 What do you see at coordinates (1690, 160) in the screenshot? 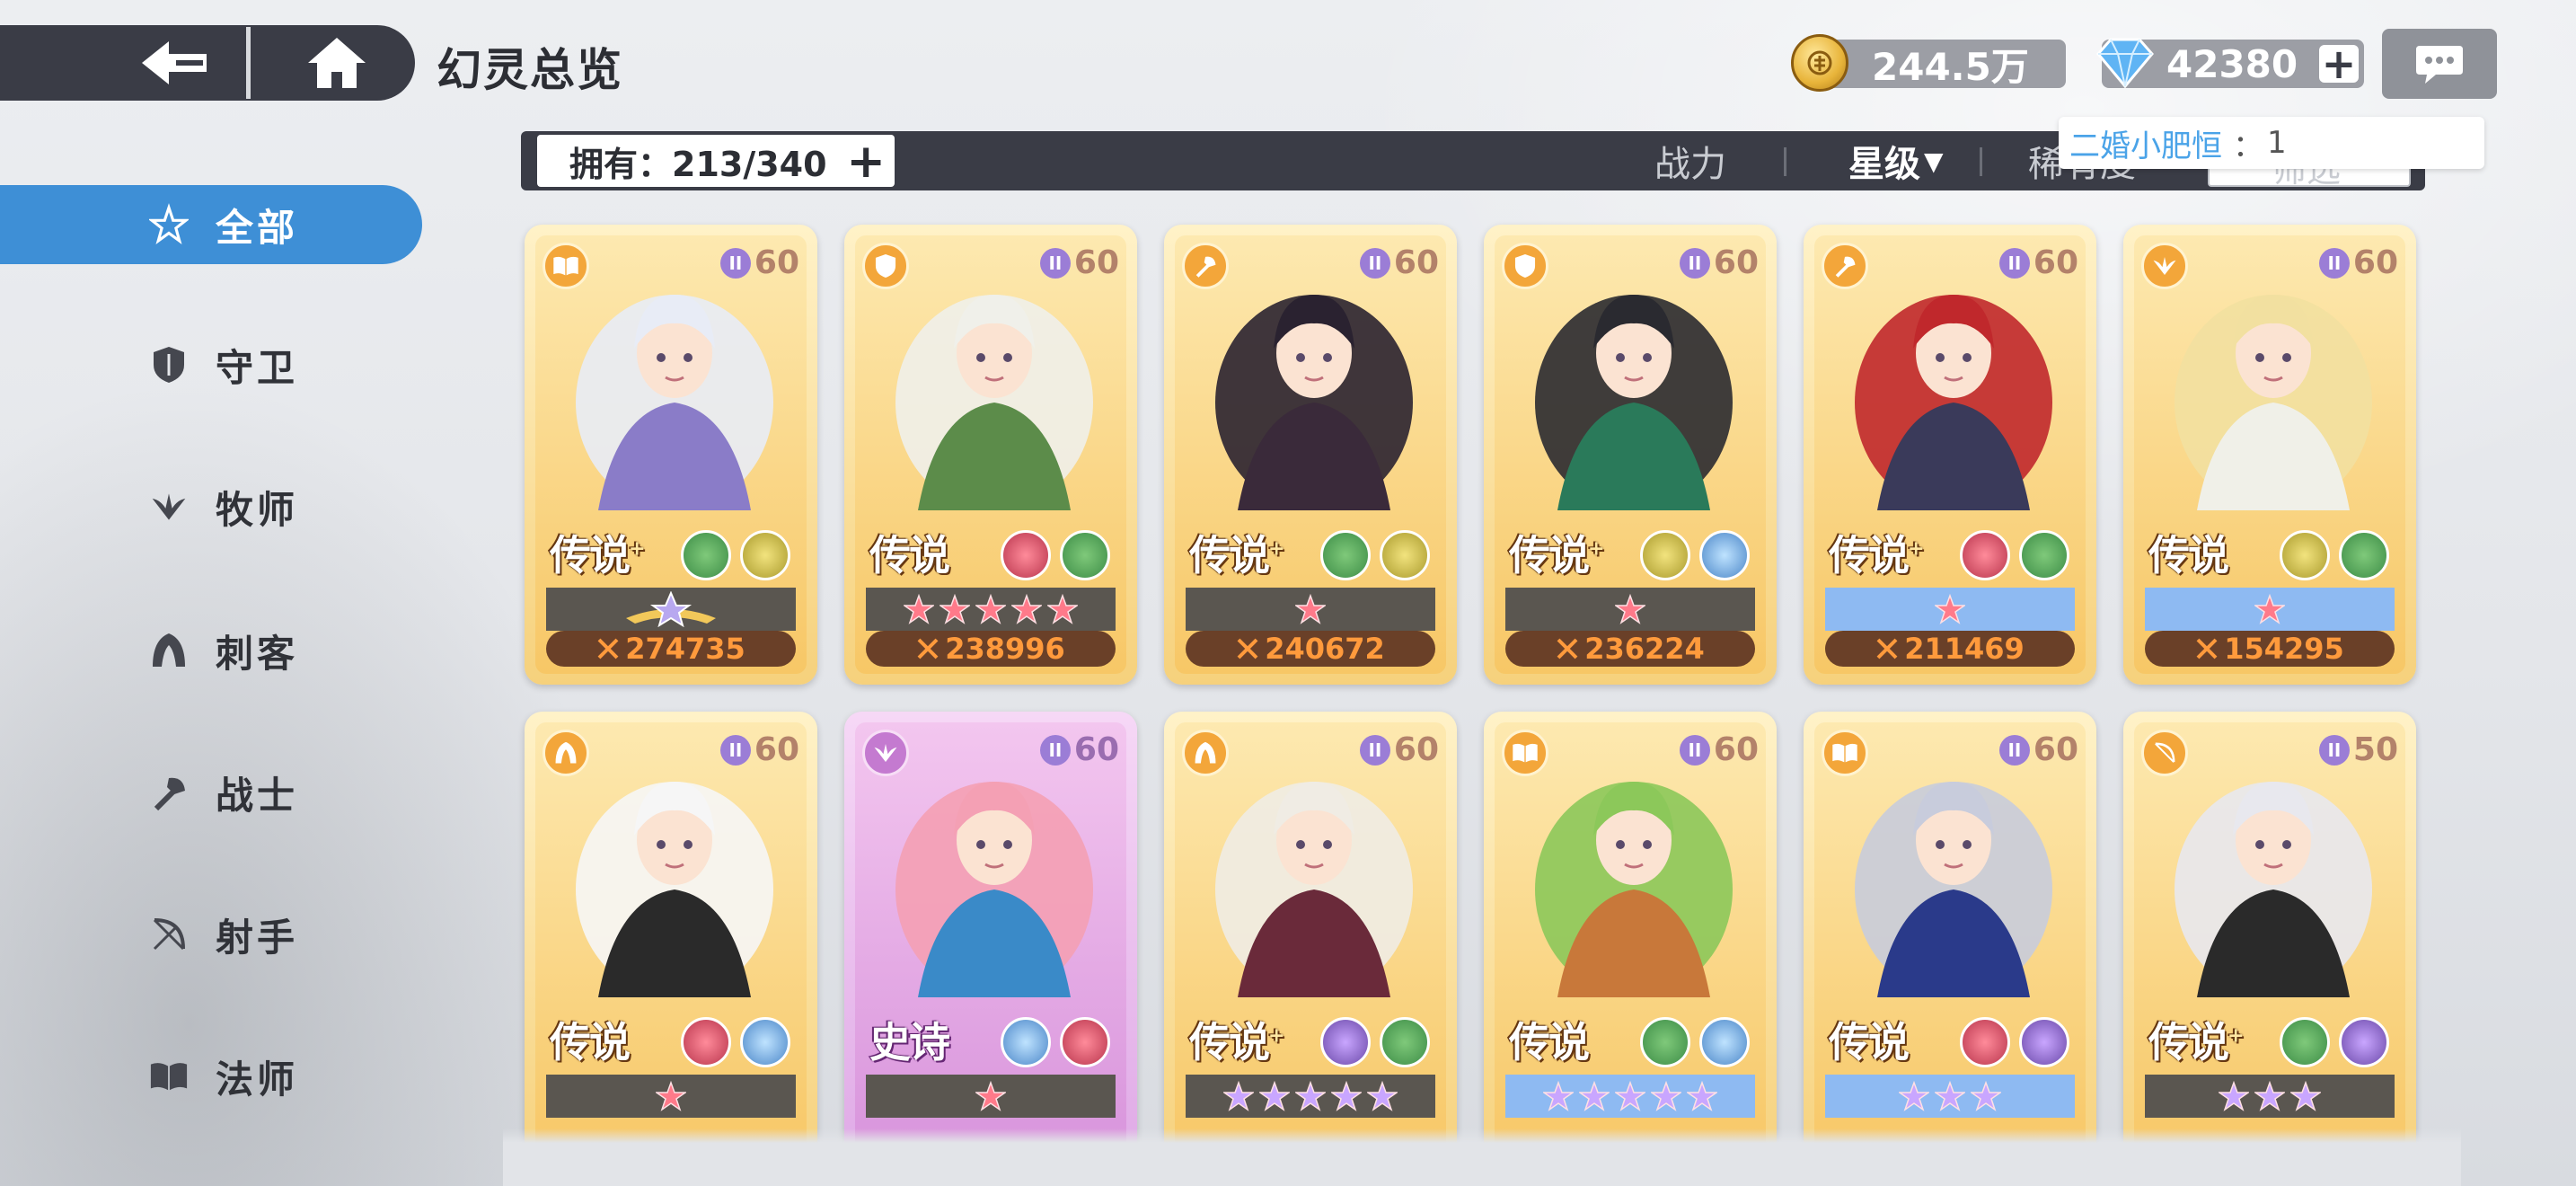
I see `sort-power: 战力` at bounding box center [1690, 160].